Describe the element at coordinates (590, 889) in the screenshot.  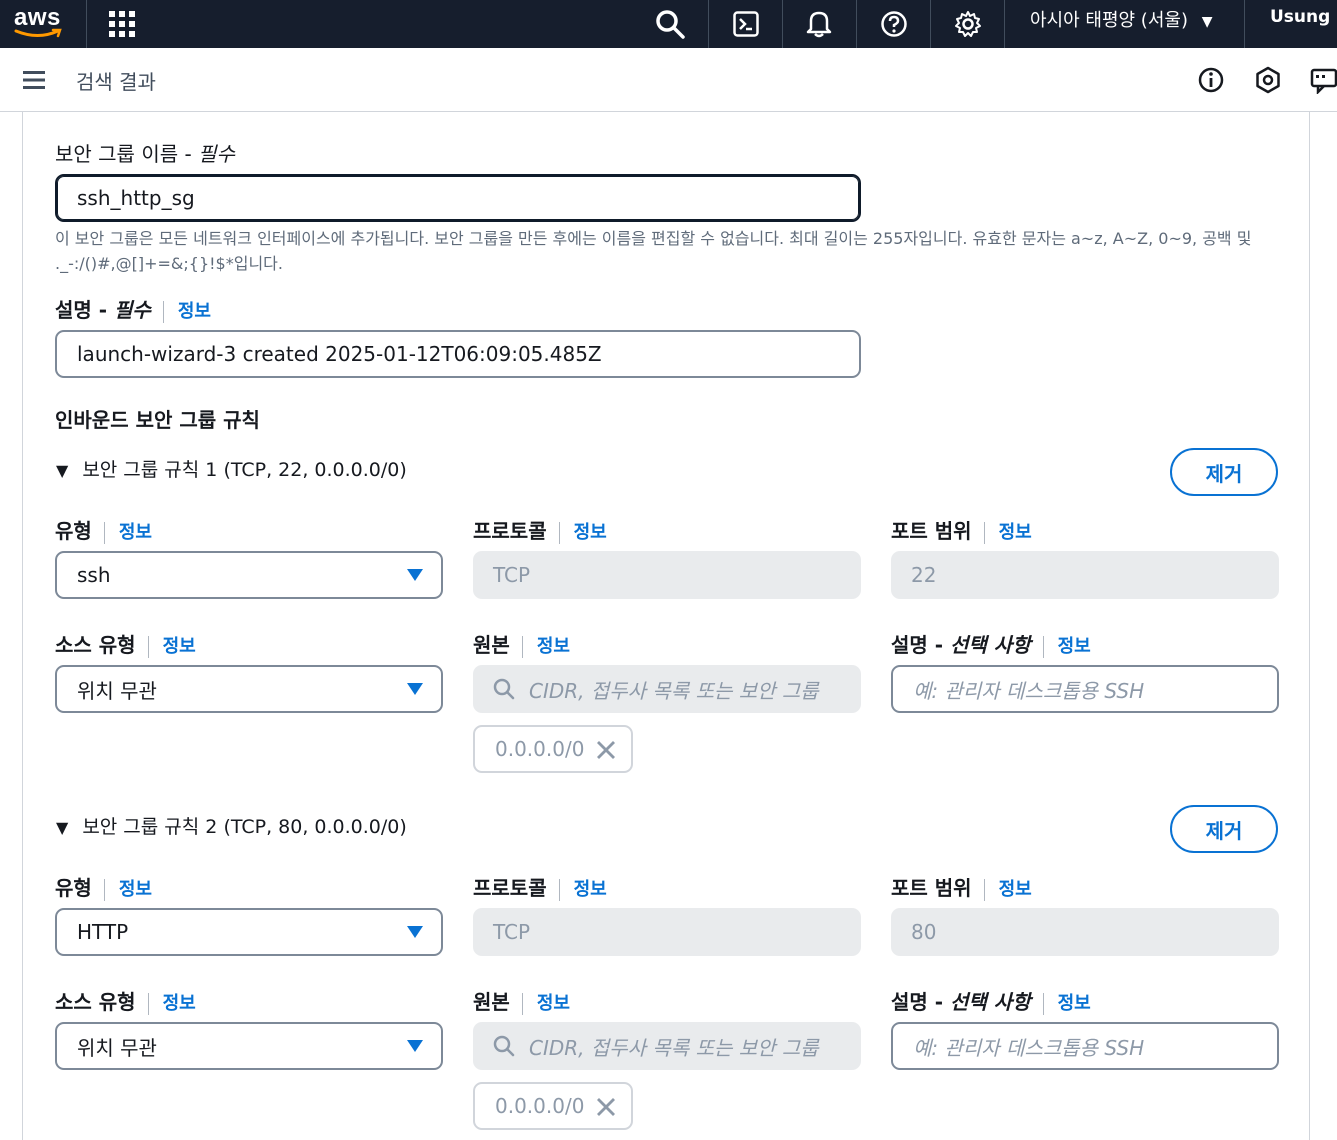
I see `rule-2-protocol-info-link: 정보` at that location.